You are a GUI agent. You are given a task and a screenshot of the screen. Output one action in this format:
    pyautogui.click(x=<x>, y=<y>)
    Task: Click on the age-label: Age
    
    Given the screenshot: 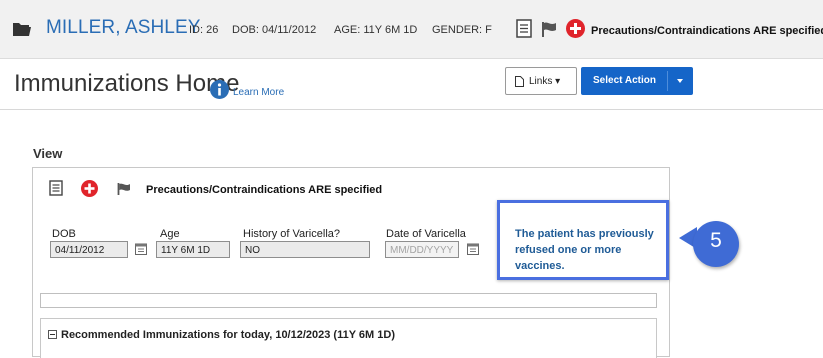 What is the action you would take?
    pyautogui.click(x=170, y=234)
    